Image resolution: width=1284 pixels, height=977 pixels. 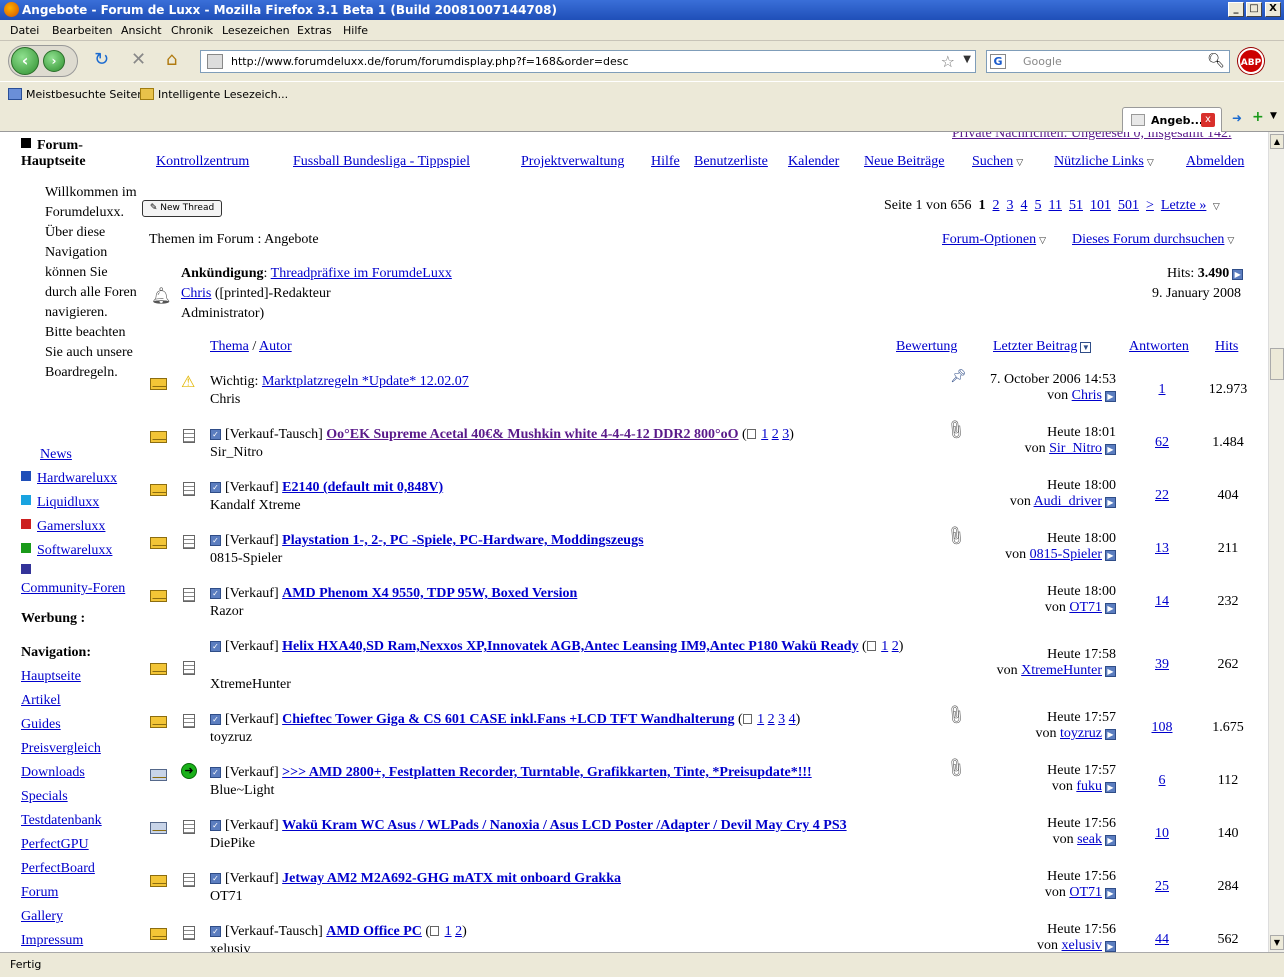 I want to click on scroll-thumb, so click(x=1277, y=364).